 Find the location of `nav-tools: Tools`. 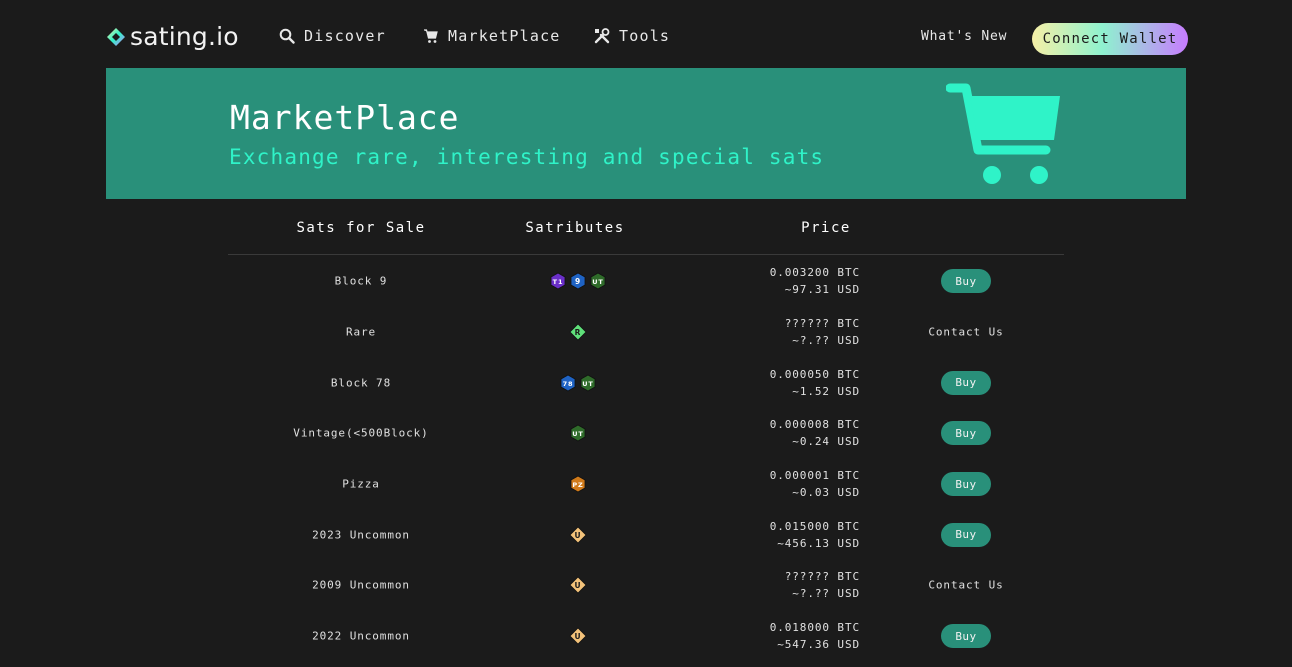

nav-tools: Tools is located at coordinates (632, 36).